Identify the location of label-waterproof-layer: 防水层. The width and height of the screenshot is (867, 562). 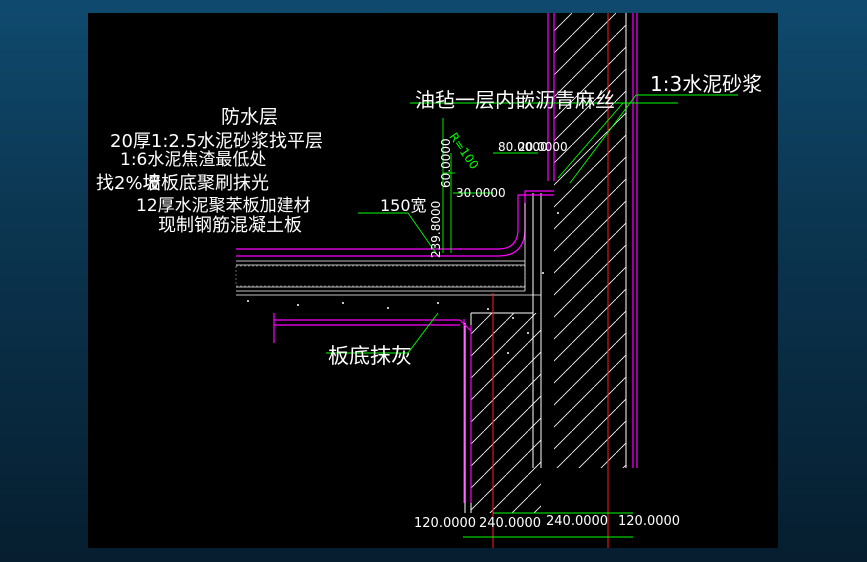
(249, 117).